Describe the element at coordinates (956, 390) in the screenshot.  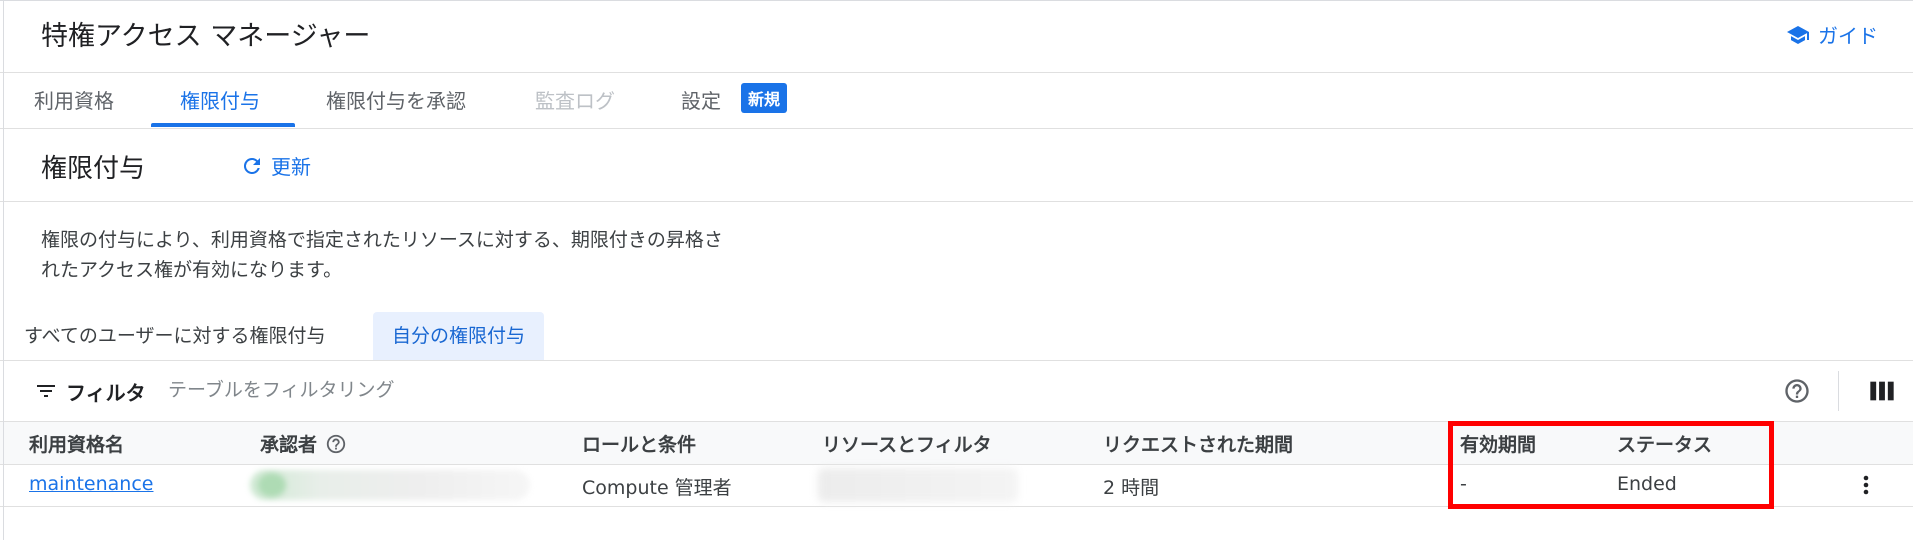
I see `filter-bar: フィルタ` at that location.